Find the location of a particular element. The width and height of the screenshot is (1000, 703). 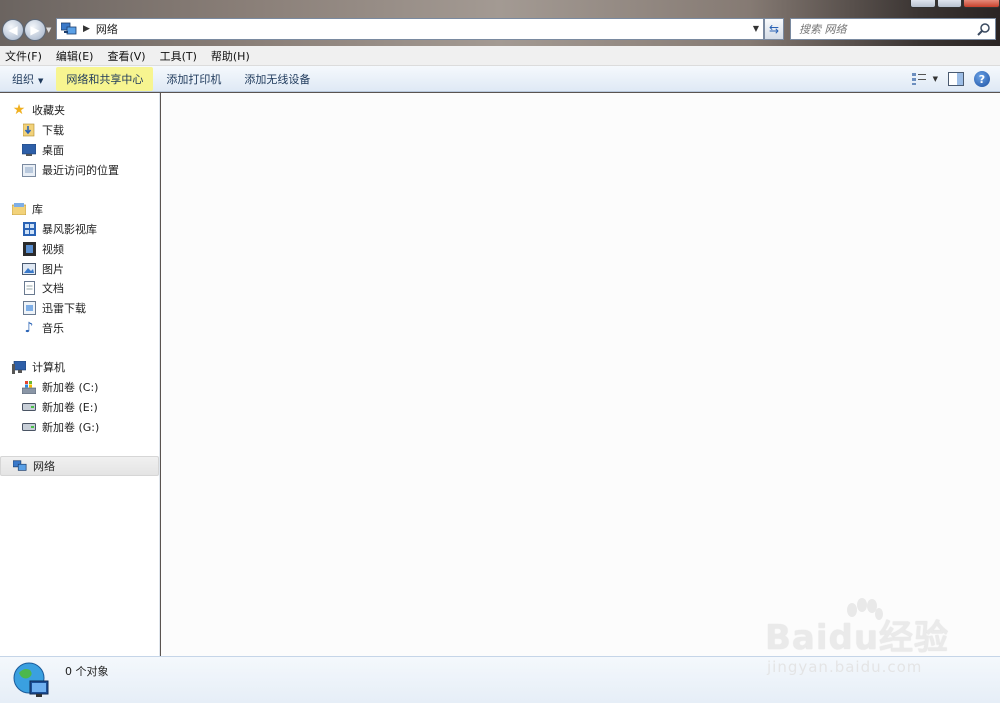

menu-edit: 编辑(E) is located at coordinates (75, 56).